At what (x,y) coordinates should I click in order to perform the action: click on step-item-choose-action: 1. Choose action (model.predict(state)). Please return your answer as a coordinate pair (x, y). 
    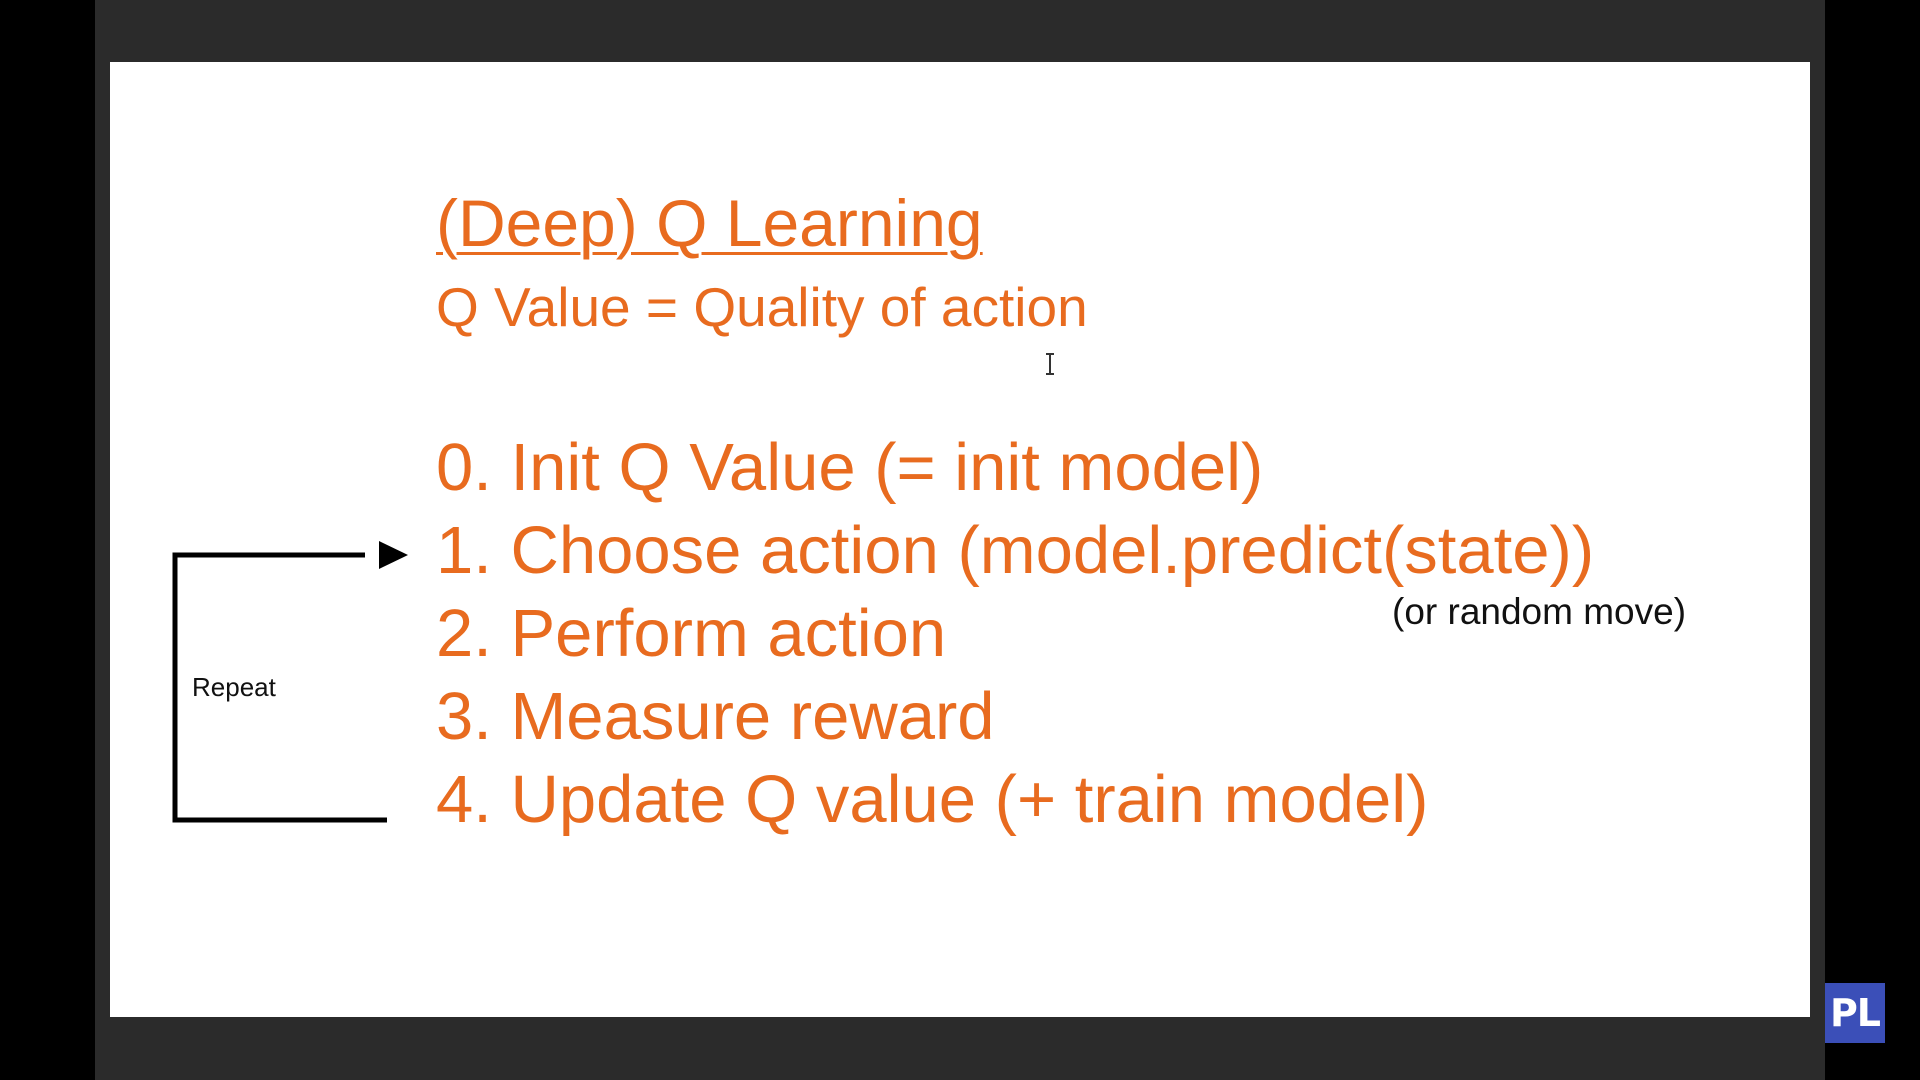
    Looking at the image, I should click on (1015, 550).